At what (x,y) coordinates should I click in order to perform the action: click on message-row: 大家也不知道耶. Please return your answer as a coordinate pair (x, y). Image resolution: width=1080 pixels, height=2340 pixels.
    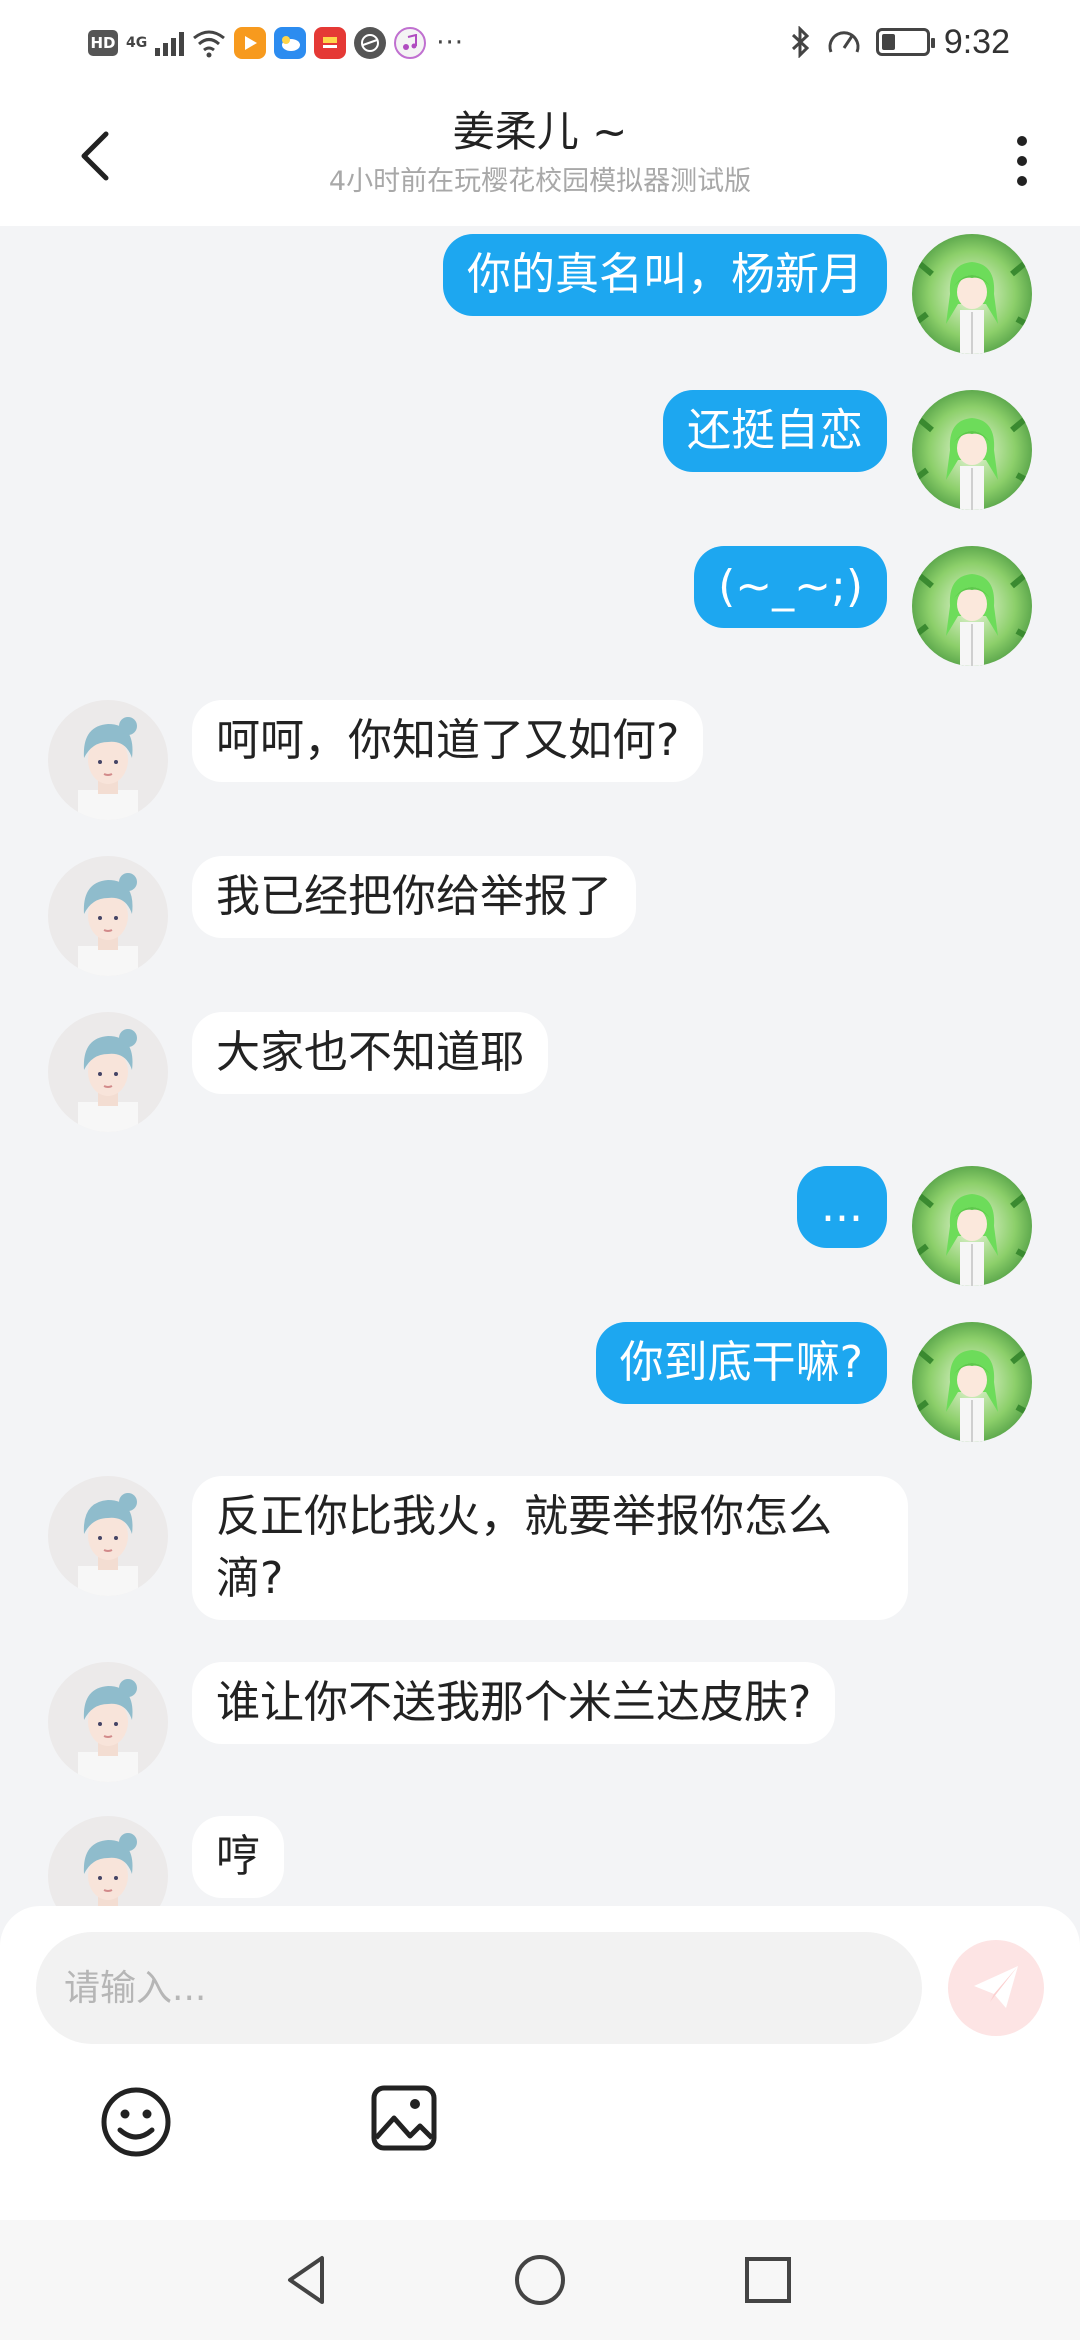
    Looking at the image, I should click on (540, 1072).